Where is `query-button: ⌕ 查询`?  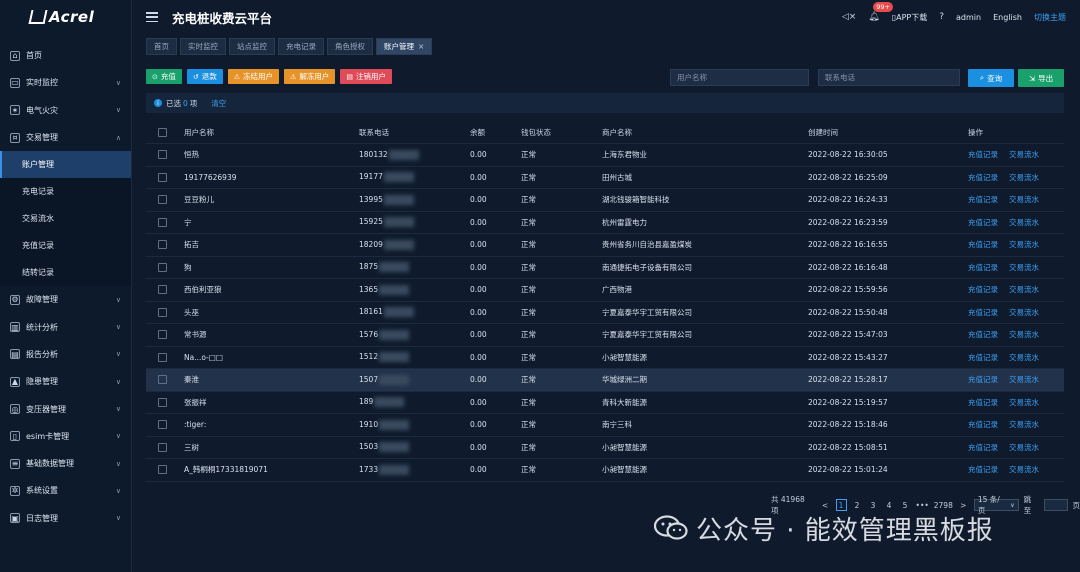
query-button: ⌕ 查询 is located at coordinates (991, 78).